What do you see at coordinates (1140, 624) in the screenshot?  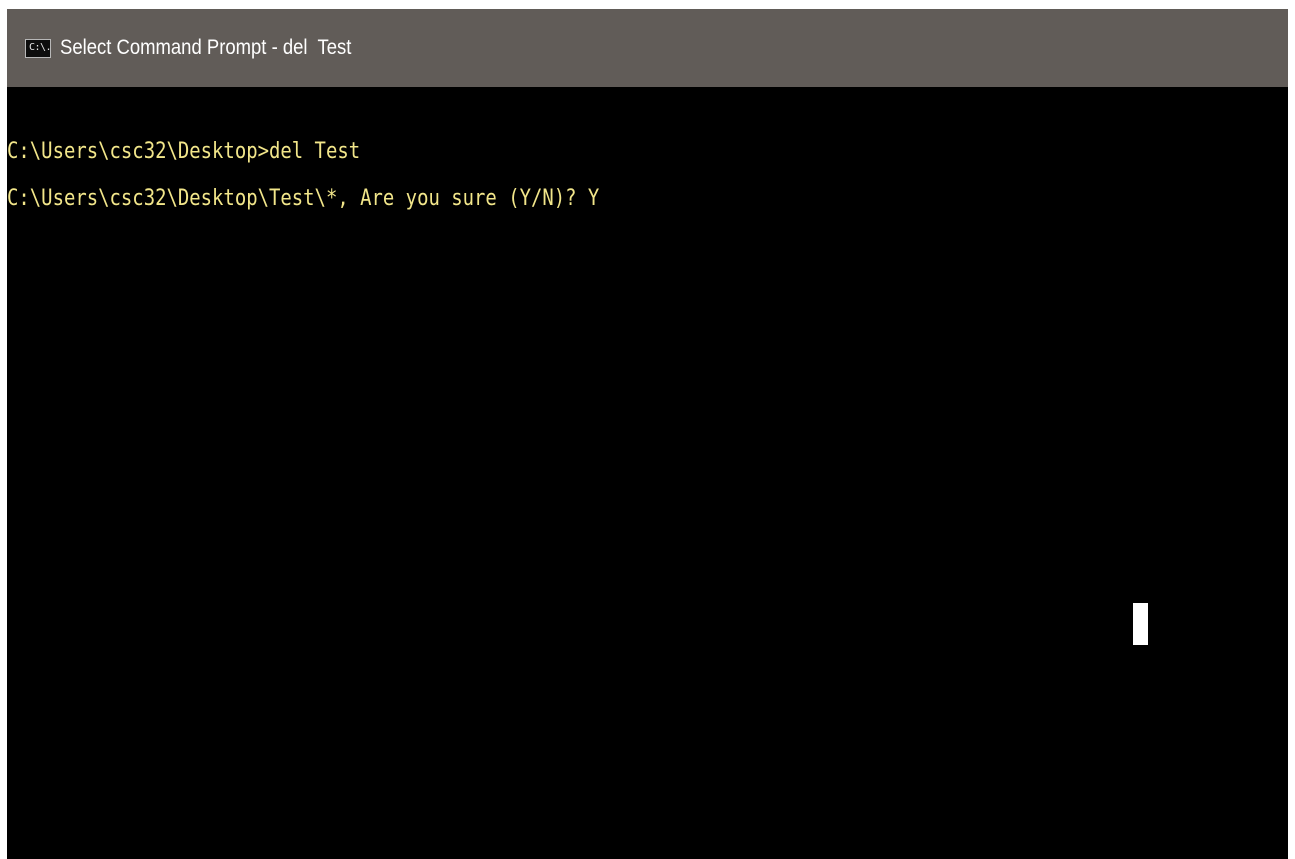 I see `text-cursor-block-icon` at bounding box center [1140, 624].